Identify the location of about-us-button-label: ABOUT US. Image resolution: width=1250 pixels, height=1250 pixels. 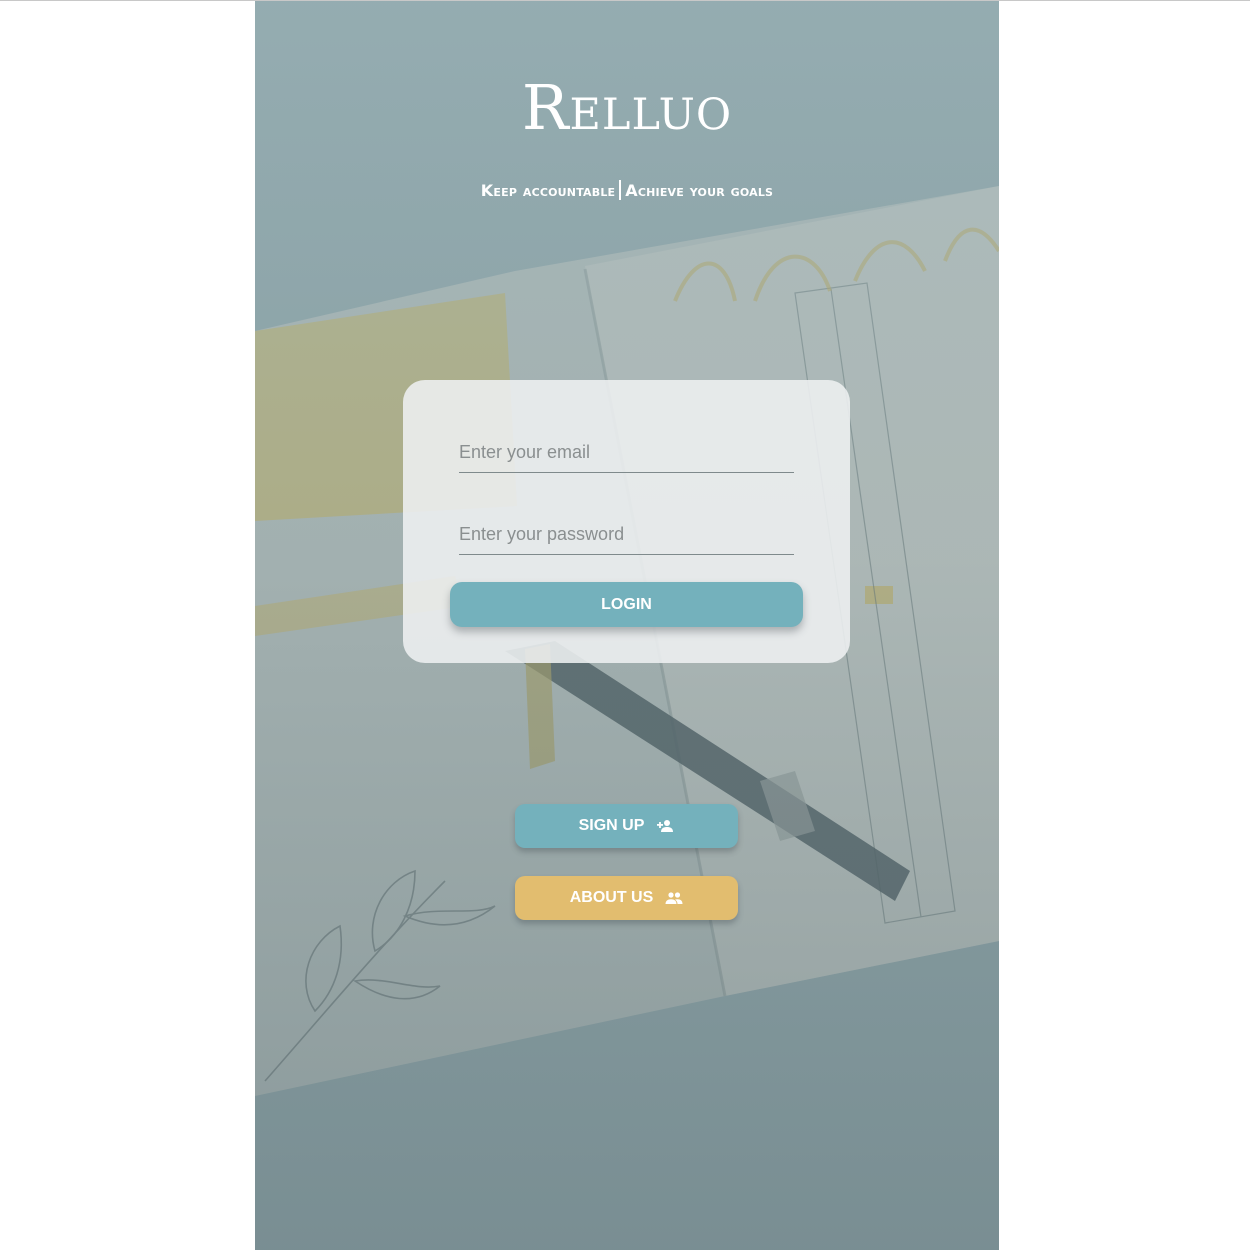
(611, 897).